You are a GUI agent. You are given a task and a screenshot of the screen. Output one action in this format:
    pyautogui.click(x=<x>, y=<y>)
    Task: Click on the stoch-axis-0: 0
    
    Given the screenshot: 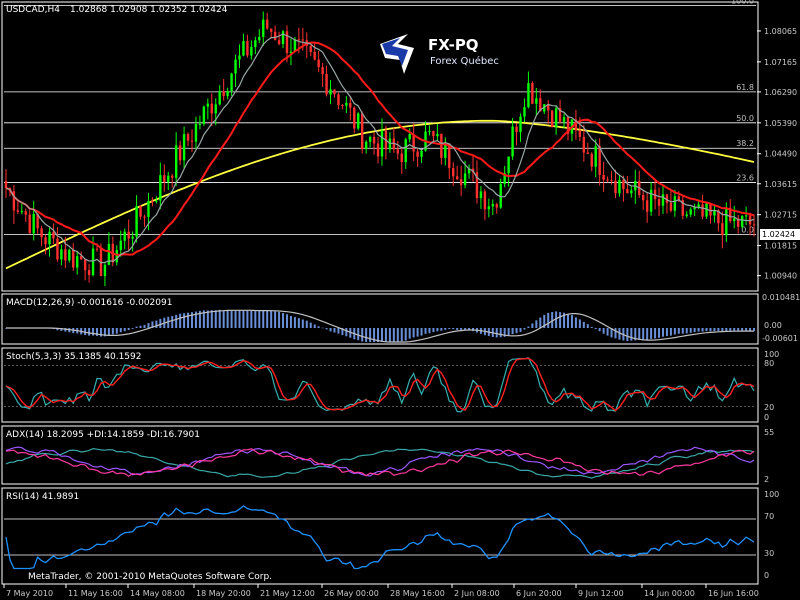 What is the action you would take?
    pyautogui.click(x=766, y=417)
    